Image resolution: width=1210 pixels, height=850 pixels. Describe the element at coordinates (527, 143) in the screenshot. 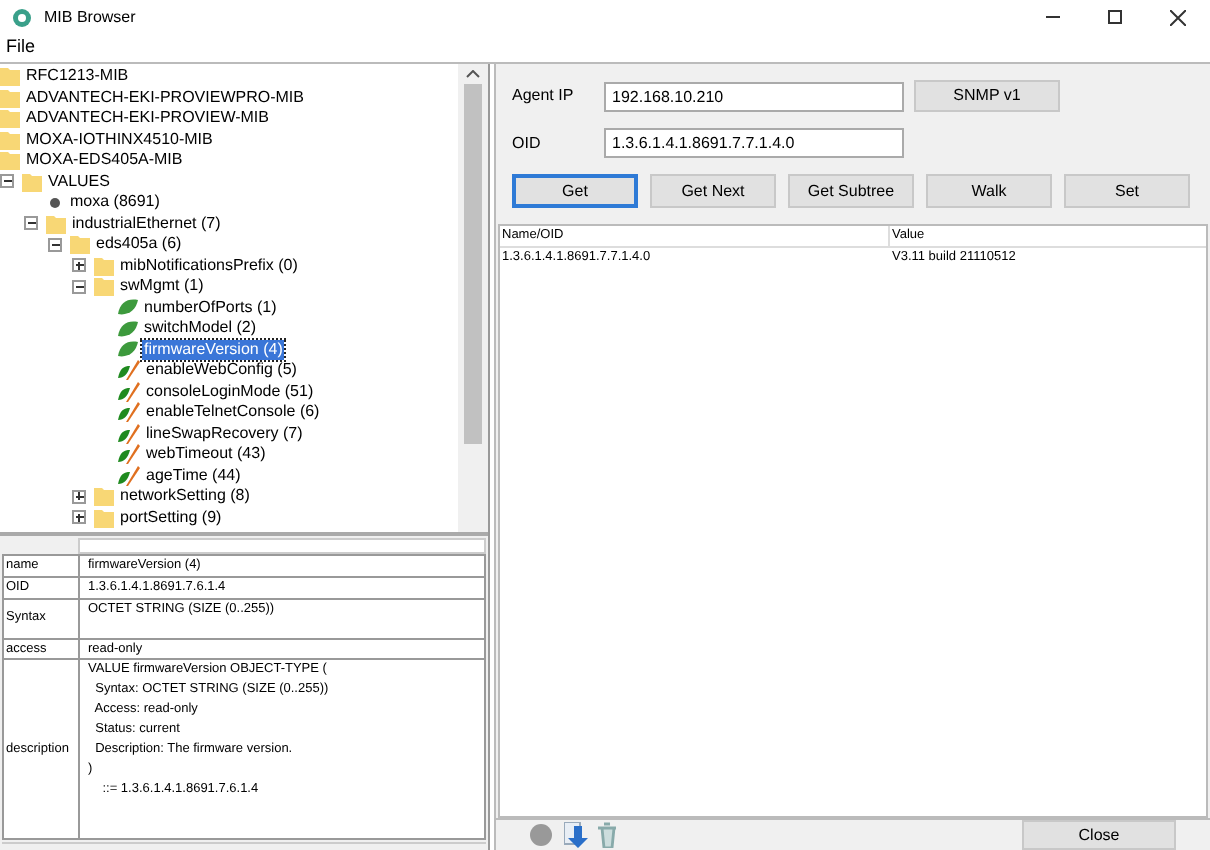

I see `oid-label: OID` at that location.